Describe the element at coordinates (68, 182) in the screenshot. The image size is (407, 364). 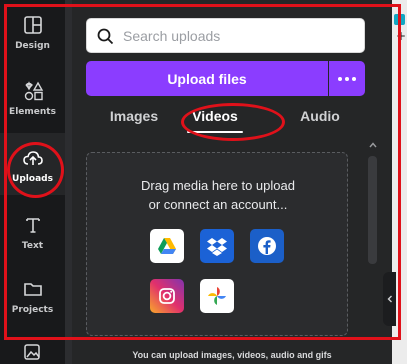
I see `rail-divider` at that location.